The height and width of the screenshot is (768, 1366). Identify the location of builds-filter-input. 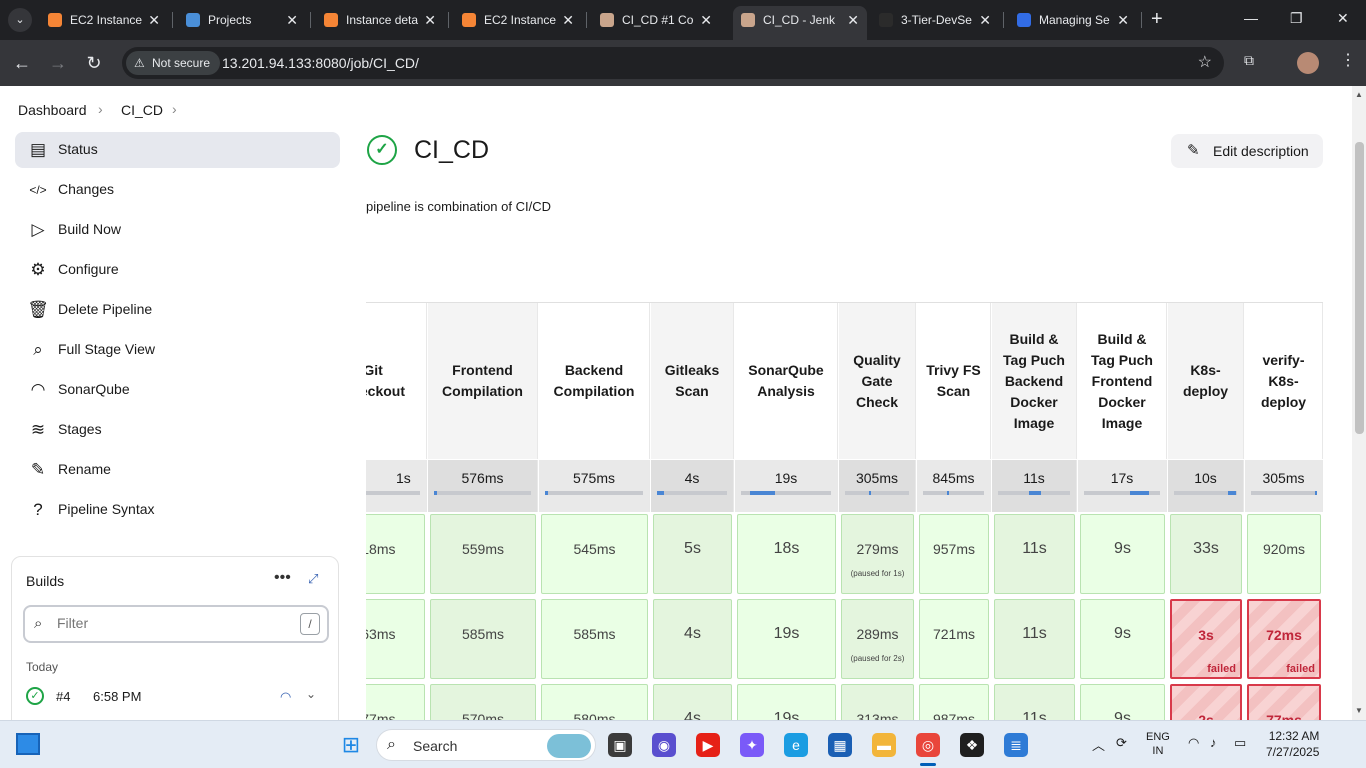
(172, 623).